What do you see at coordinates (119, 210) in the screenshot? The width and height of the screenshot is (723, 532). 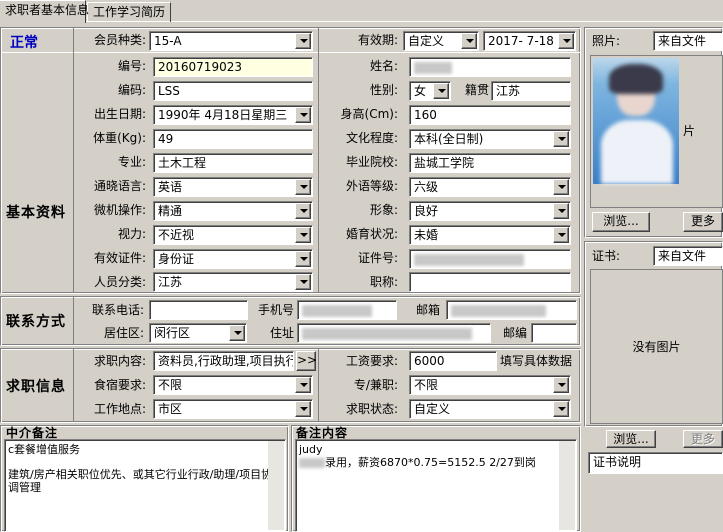 I see `computer-label: 微机操作:` at bounding box center [119, 210].